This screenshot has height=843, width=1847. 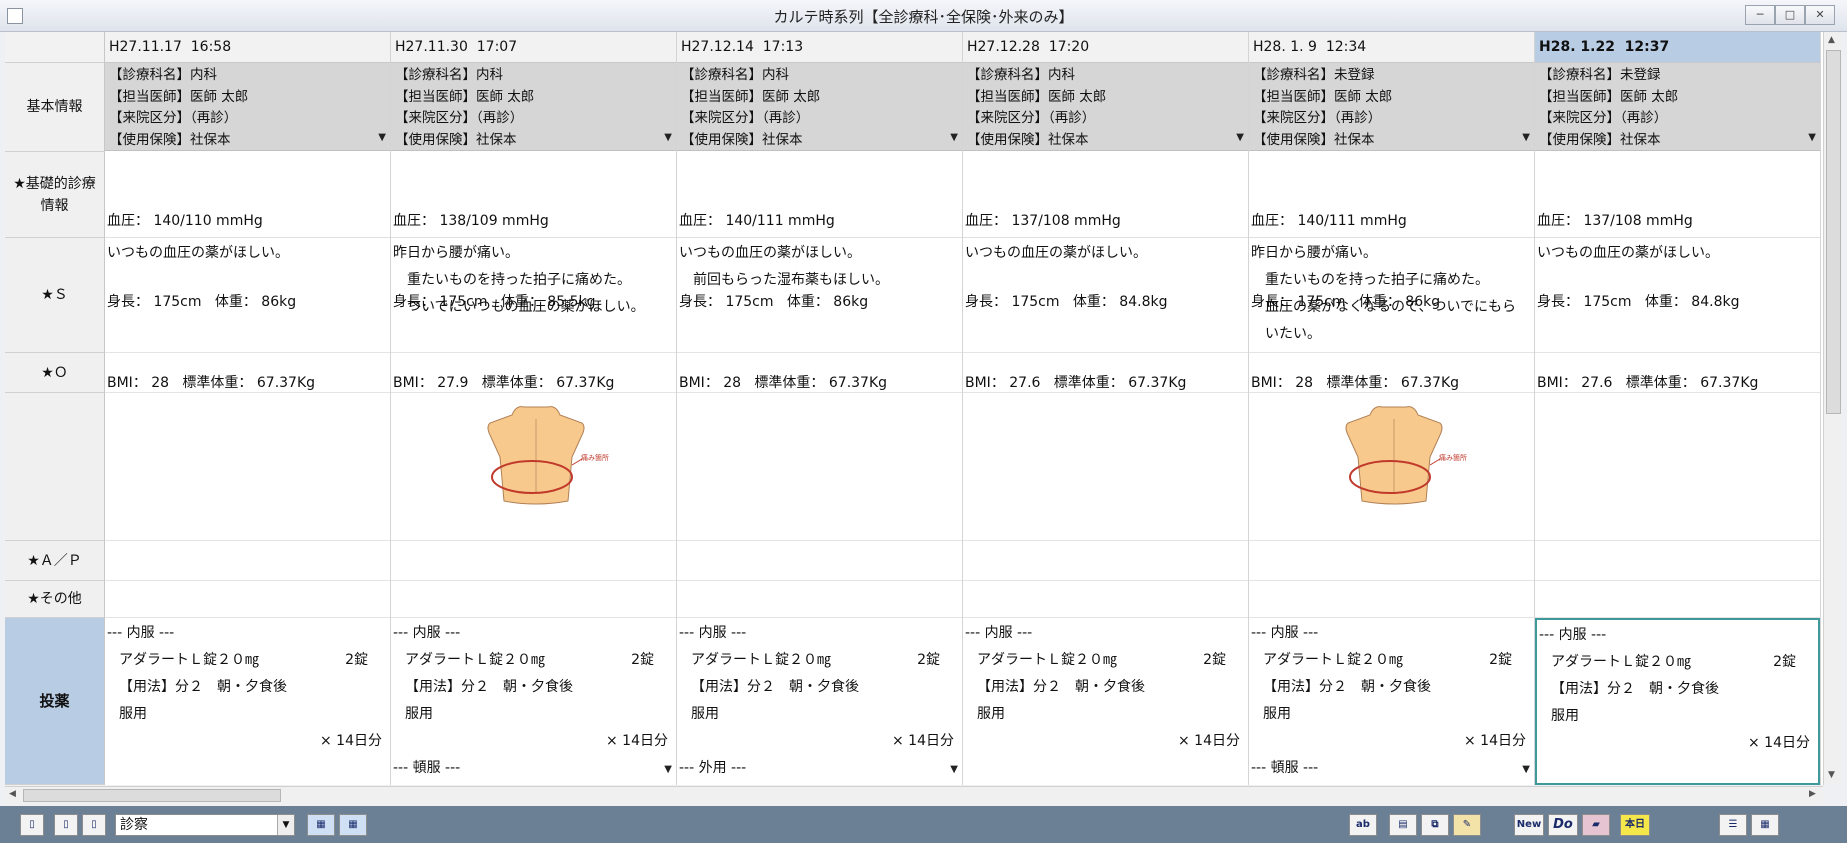 I want to click on text-input-button: ab, so click(x=1363, y=825).